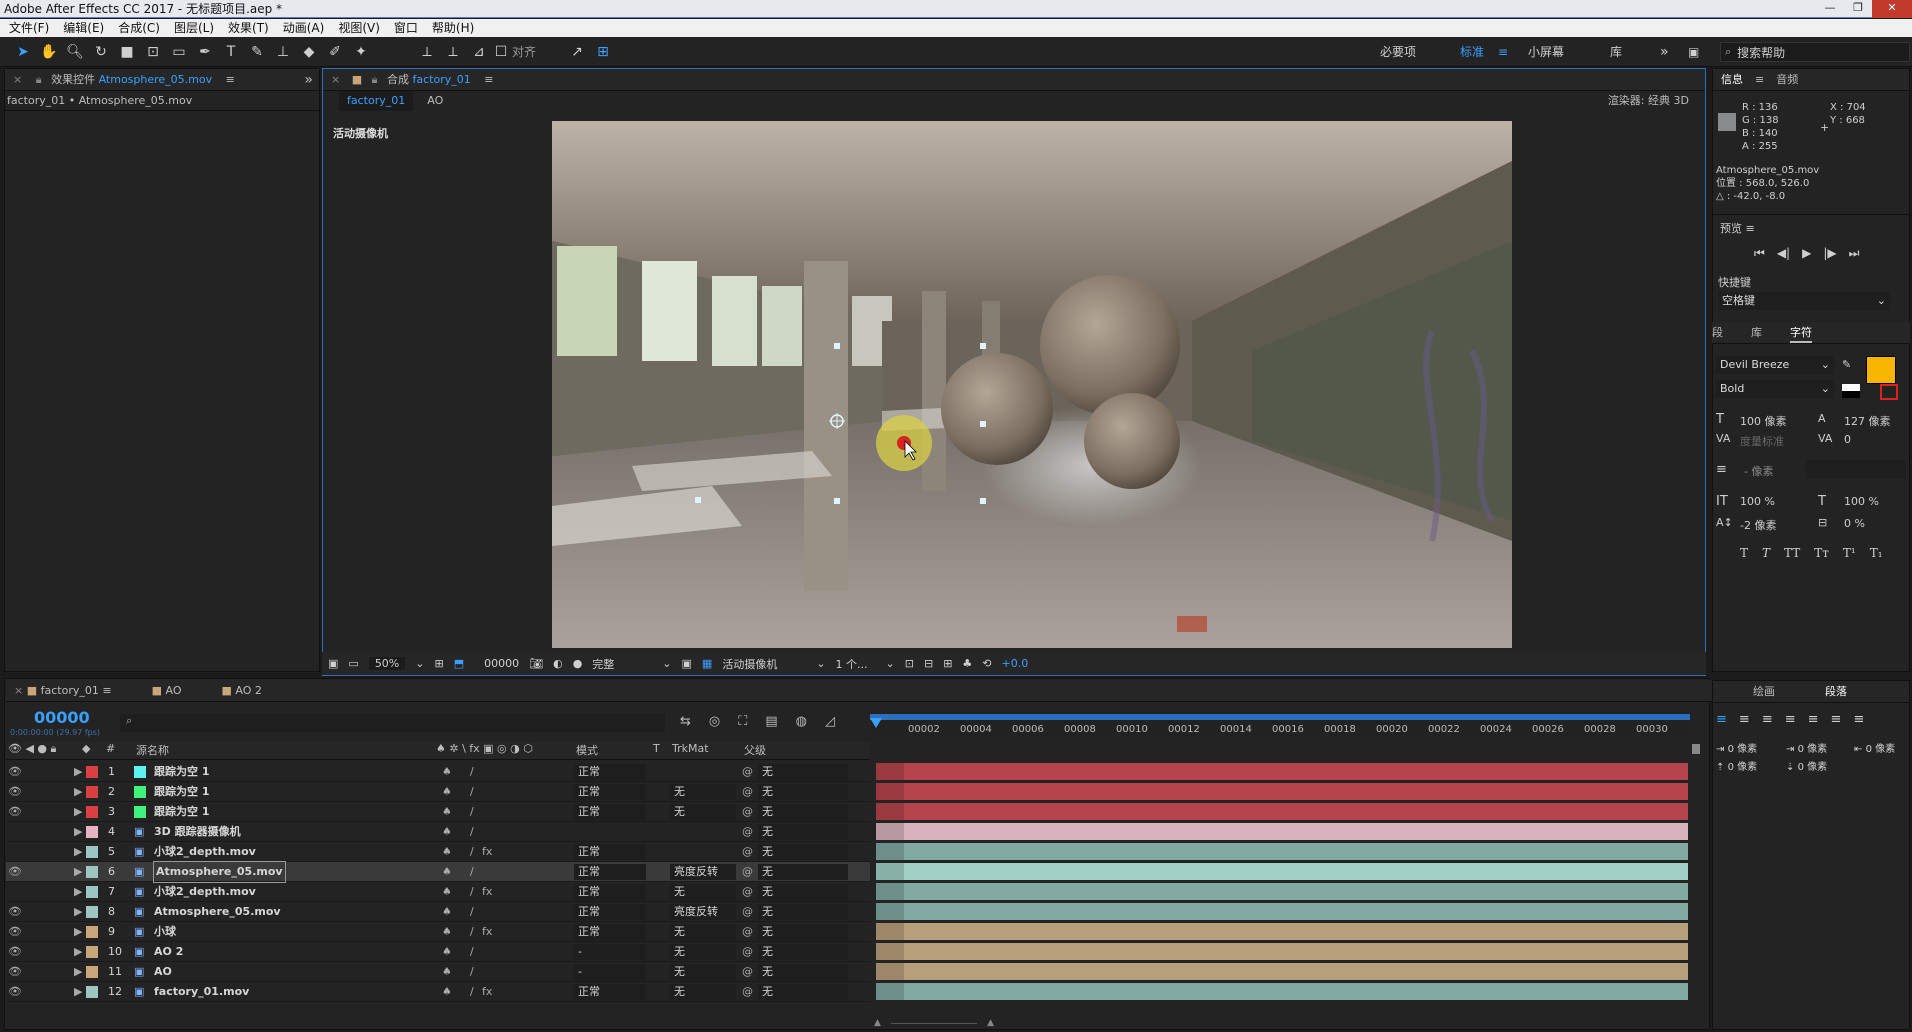 The height and width of the screenshot is (1032, 1912). Describe the element at coordinates (501, 52) in the screenshot. I see `snap-checkbox: ☐` at that location.